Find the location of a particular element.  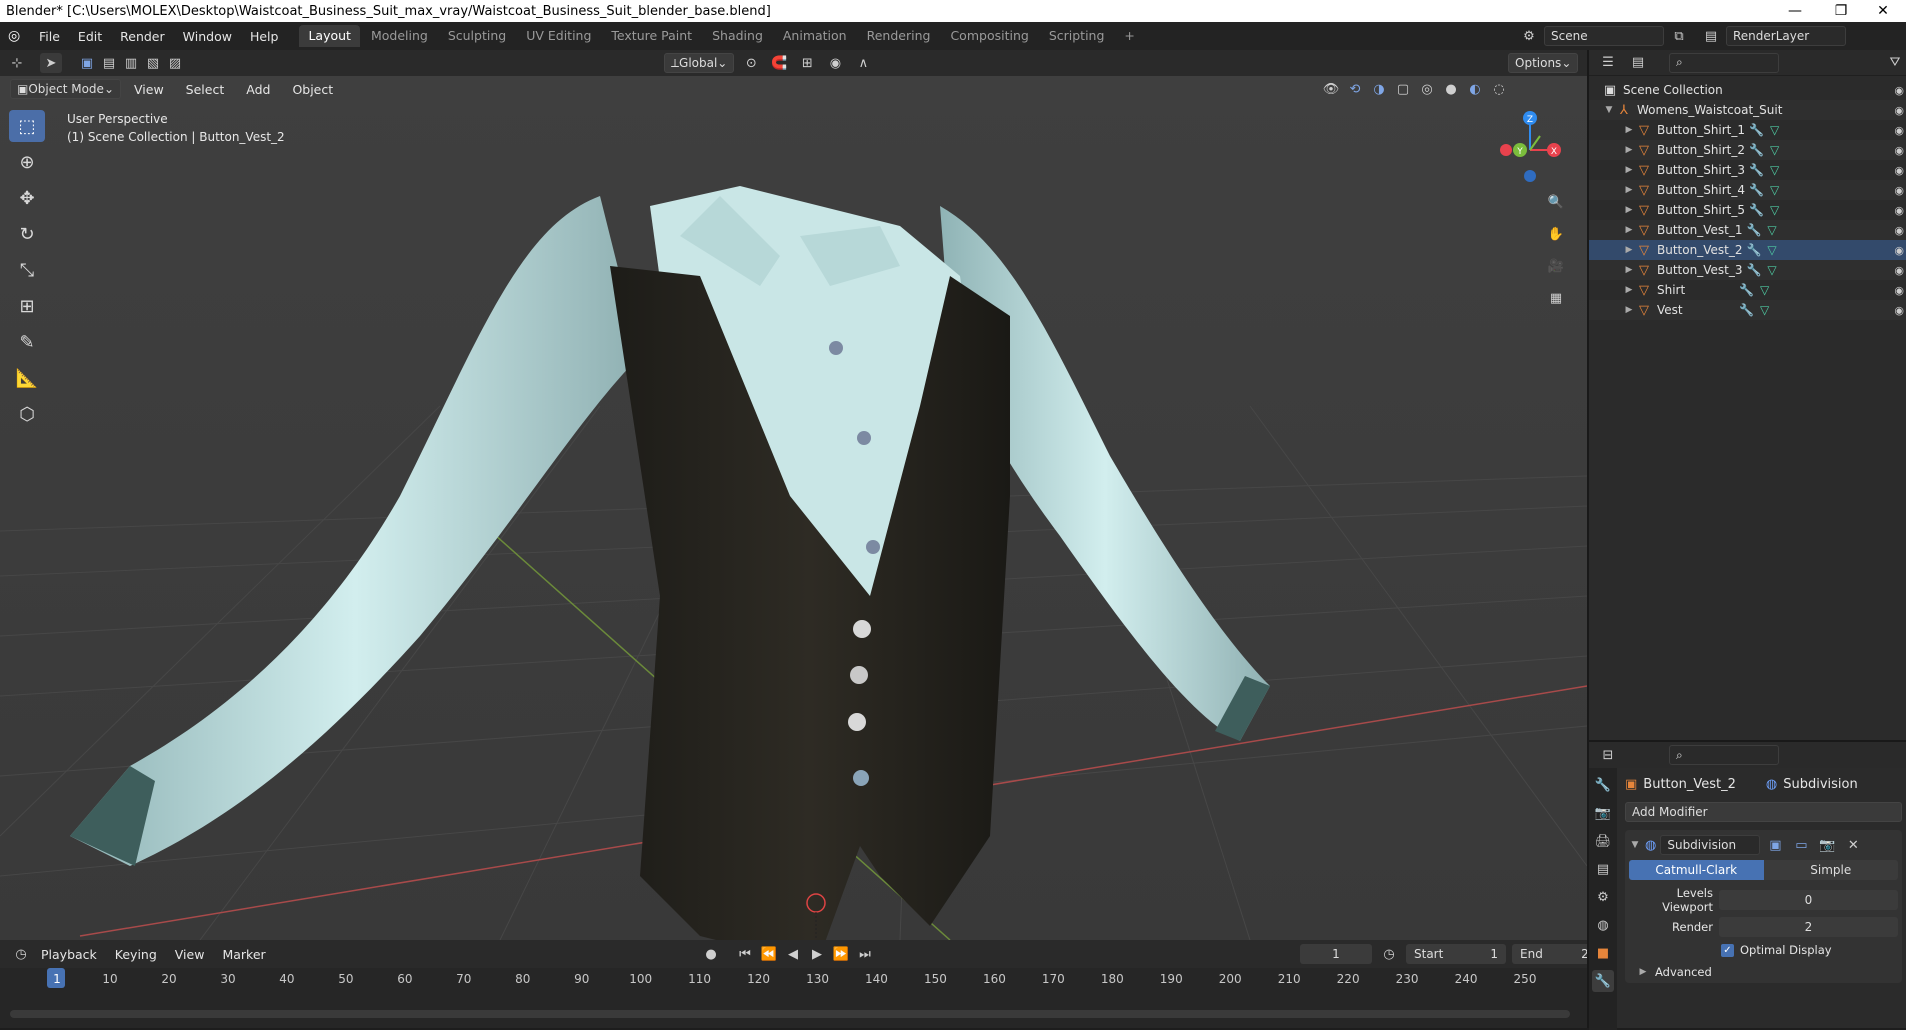

menu-timeline-view: View is located at coordinates (190, 954).